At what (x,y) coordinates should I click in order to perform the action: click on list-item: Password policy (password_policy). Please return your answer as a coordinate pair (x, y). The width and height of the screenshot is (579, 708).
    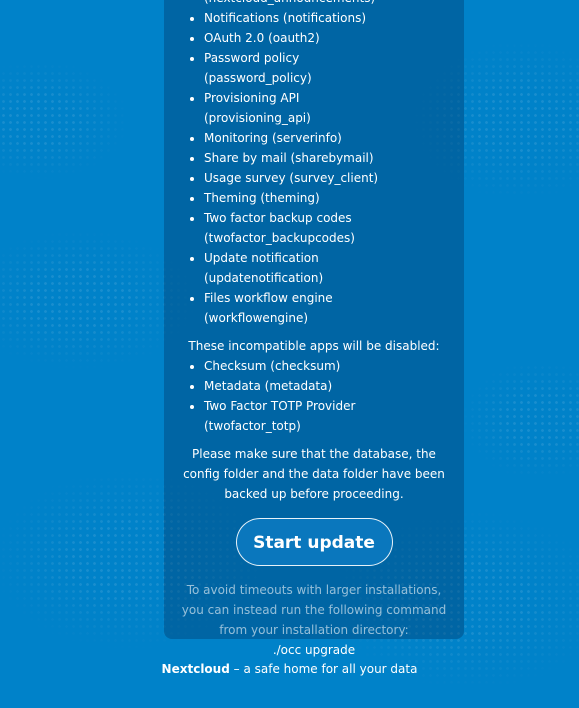
    Looking at the image, I should click on (334, 68).